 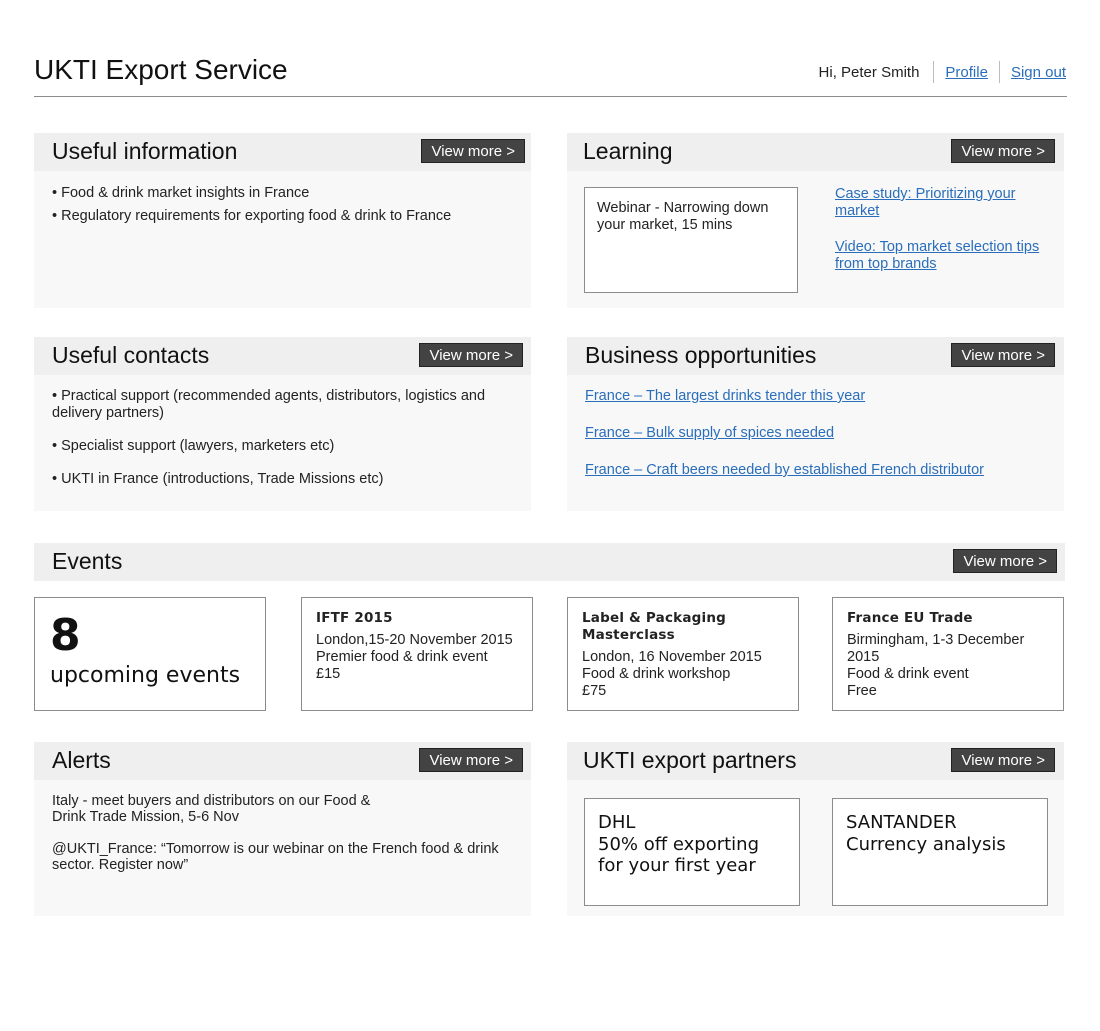 I want to click on event-price: £75, so click(x=594, y=691).